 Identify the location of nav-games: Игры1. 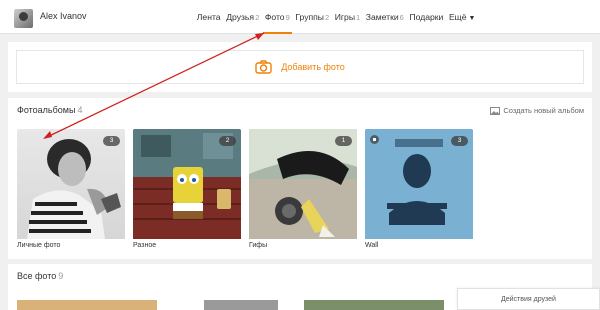
(347, 17).